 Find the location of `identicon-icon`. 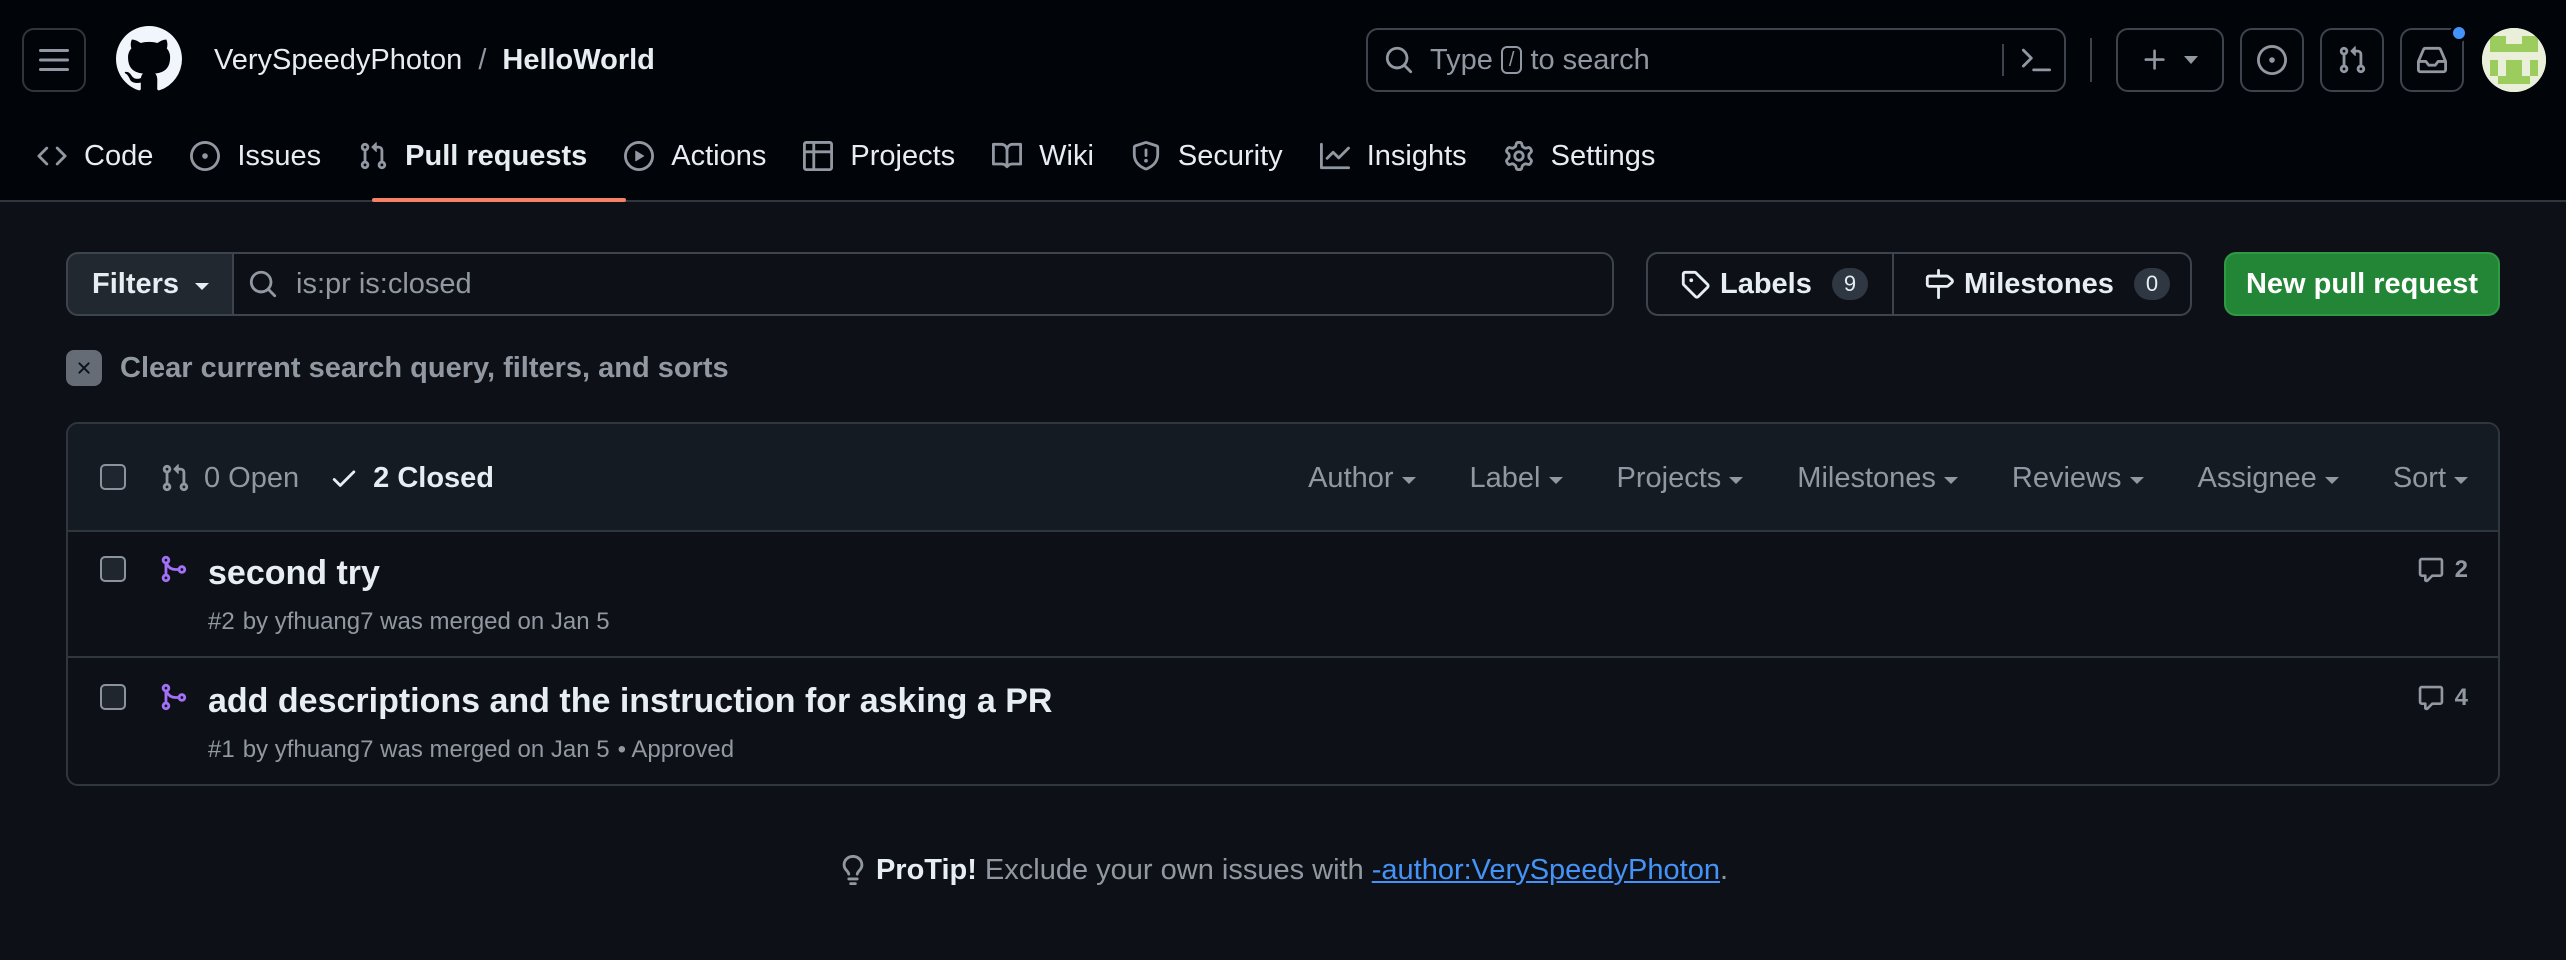

identicon-icon is located at coordinates (2514, 60).